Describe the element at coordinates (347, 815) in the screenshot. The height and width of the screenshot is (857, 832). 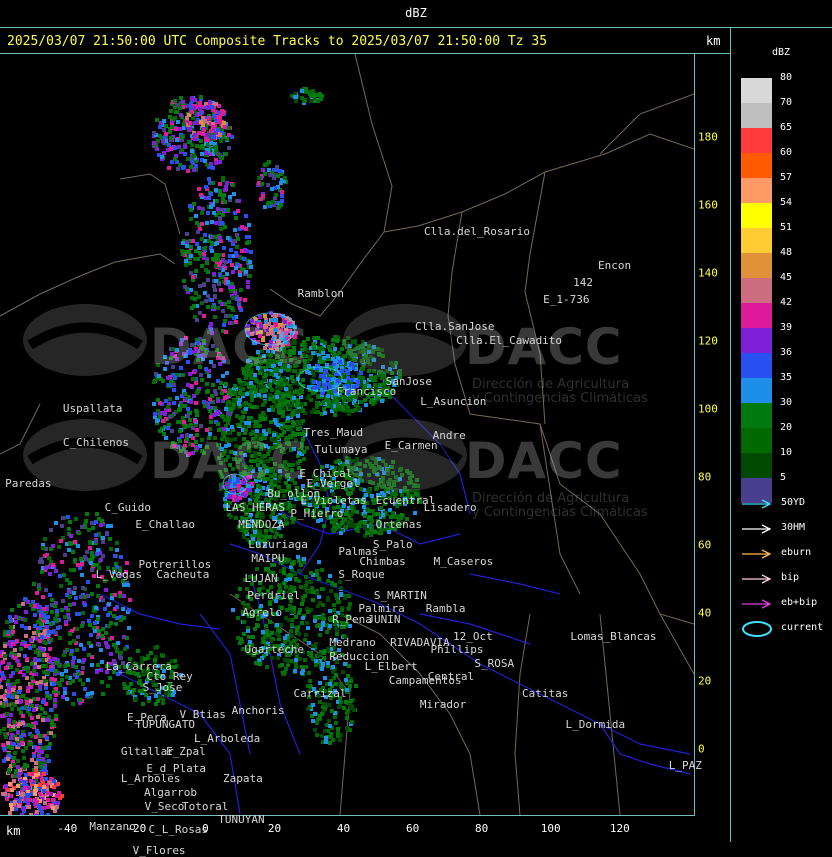
I see `frame-map-bottom` at that location.